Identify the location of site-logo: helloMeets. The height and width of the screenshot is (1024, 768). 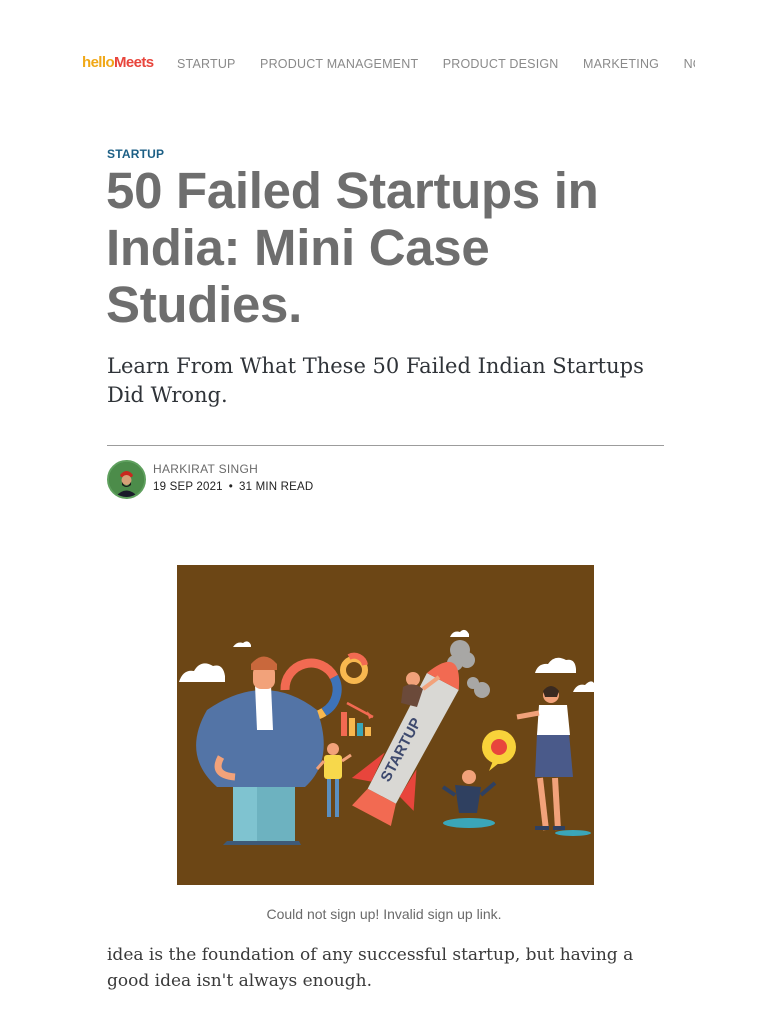
(118, 62).